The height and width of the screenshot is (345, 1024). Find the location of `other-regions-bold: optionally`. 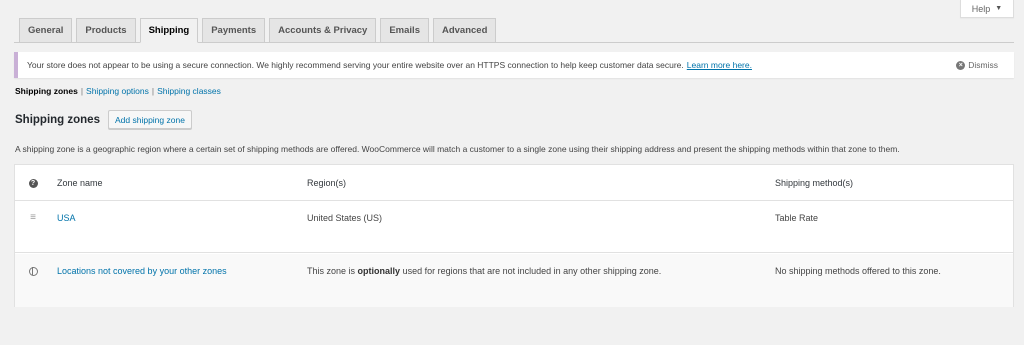

other-regions-bold: optionally is located at coordinates (379, 271).